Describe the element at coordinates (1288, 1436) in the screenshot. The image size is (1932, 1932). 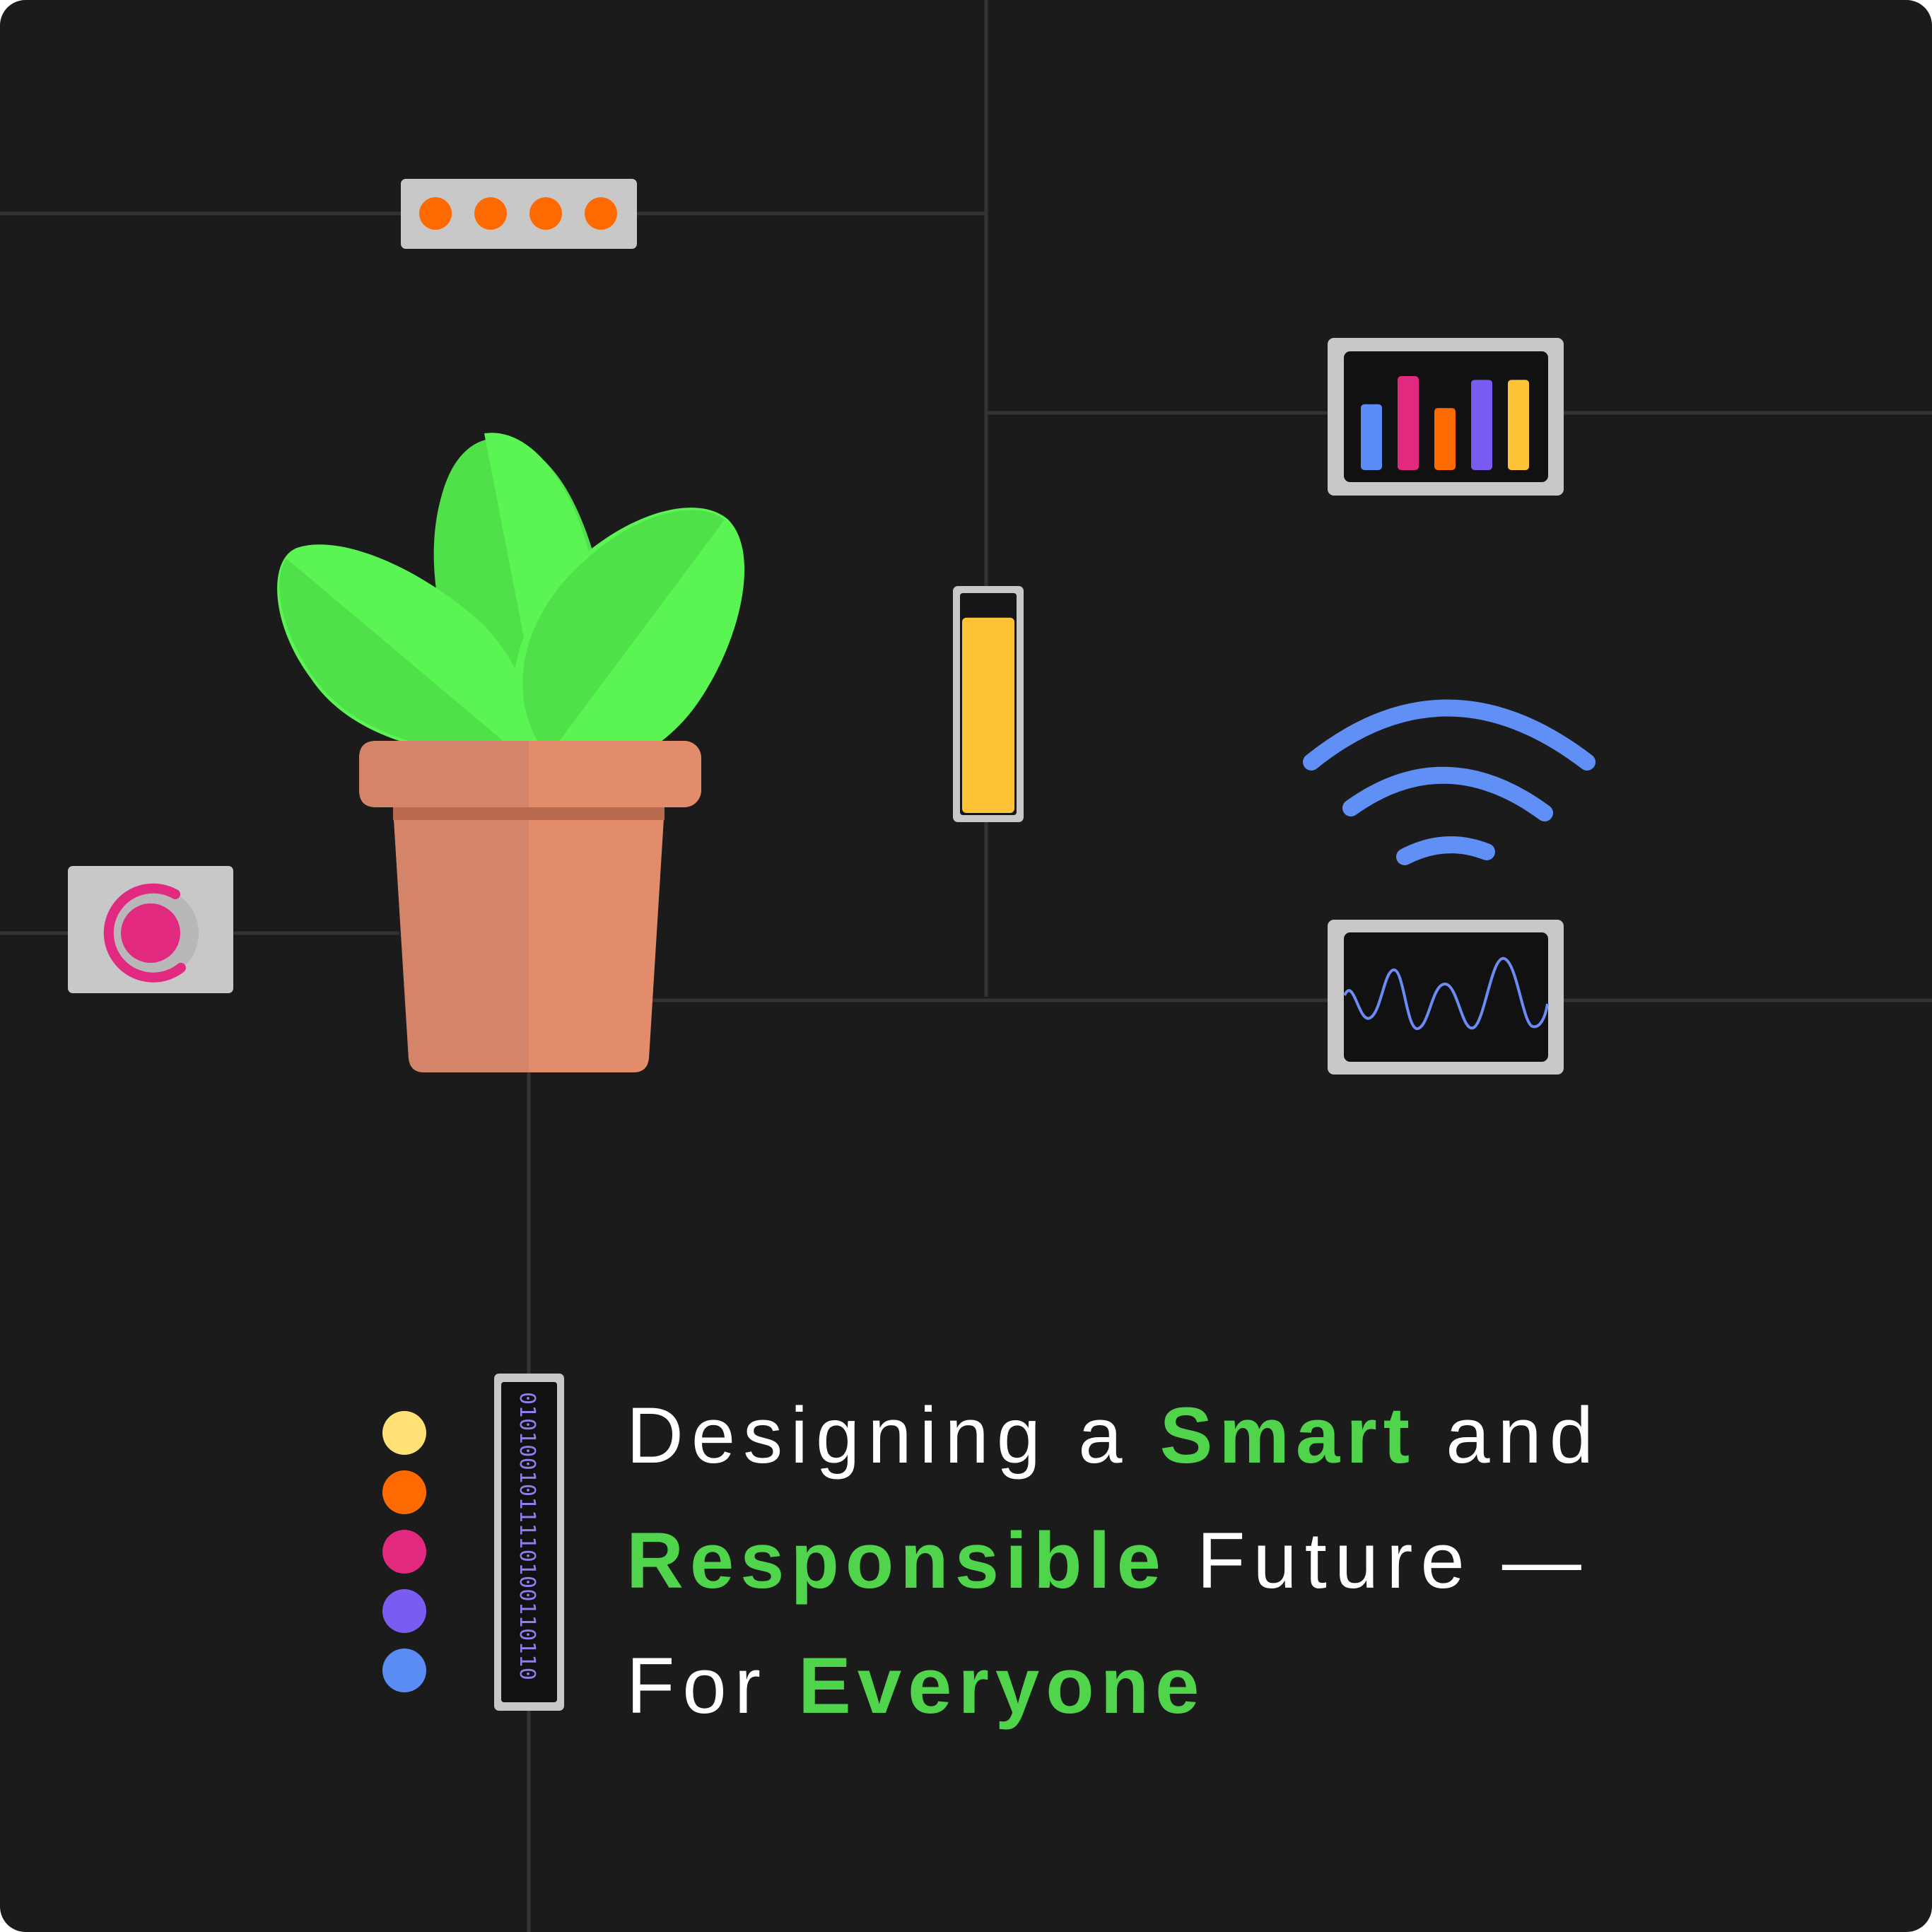
I see `headline-accent: Smart` at that location.